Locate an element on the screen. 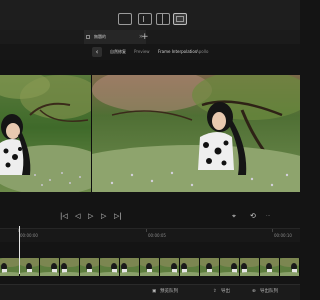 The width and height of the screenshot is (320, 300). play-icon: ▷ is located at coordinates (90, 216).